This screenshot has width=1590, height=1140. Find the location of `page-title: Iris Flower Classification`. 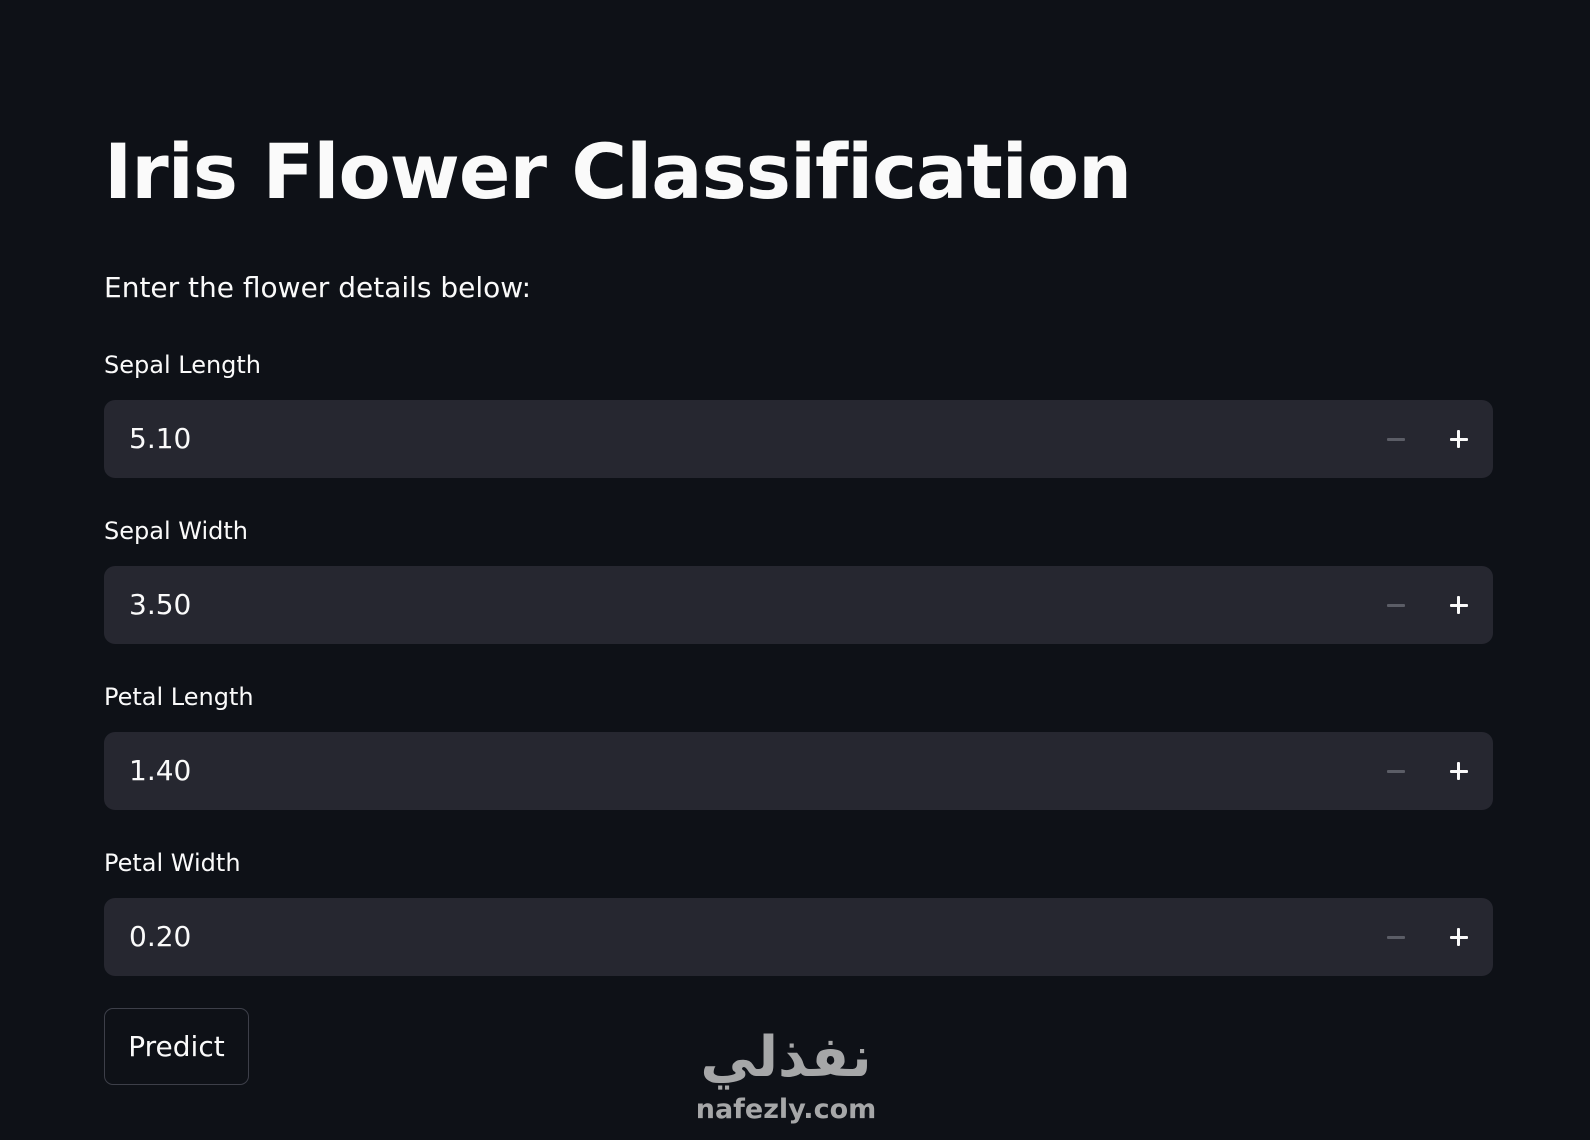

page-title: Iris Flower Classification is located at coordinates (618, 171).